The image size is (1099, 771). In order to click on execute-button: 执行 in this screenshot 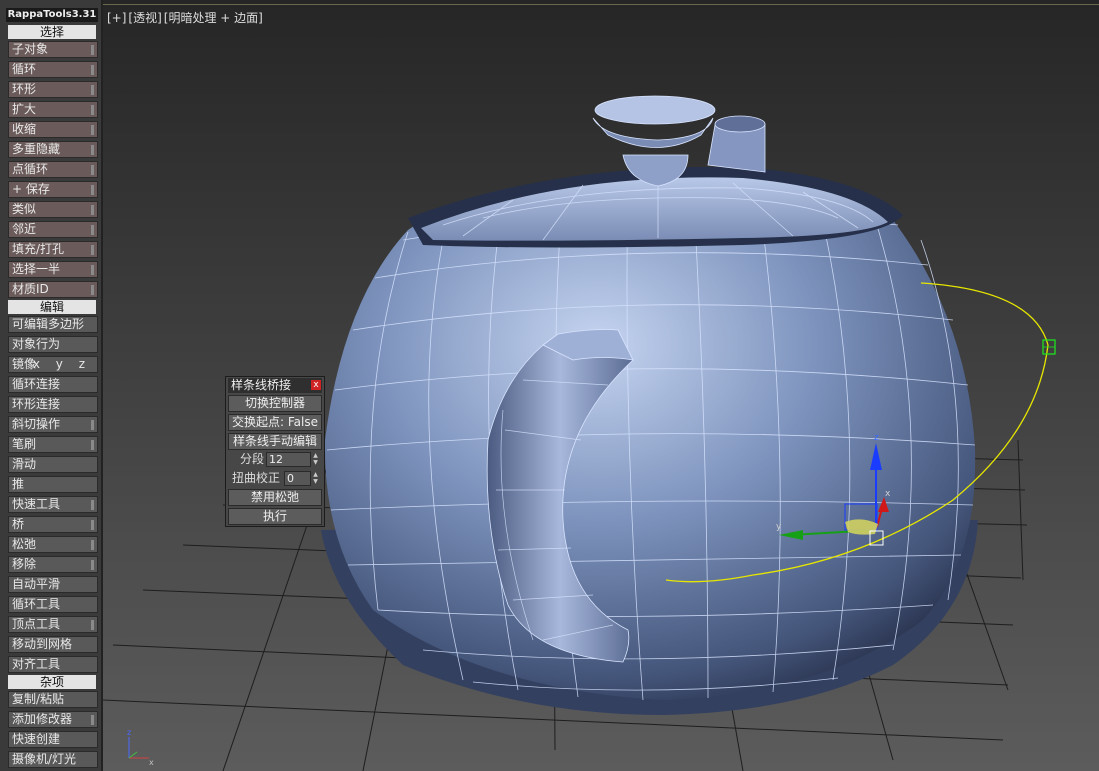, I will do `click(275, 516)`.